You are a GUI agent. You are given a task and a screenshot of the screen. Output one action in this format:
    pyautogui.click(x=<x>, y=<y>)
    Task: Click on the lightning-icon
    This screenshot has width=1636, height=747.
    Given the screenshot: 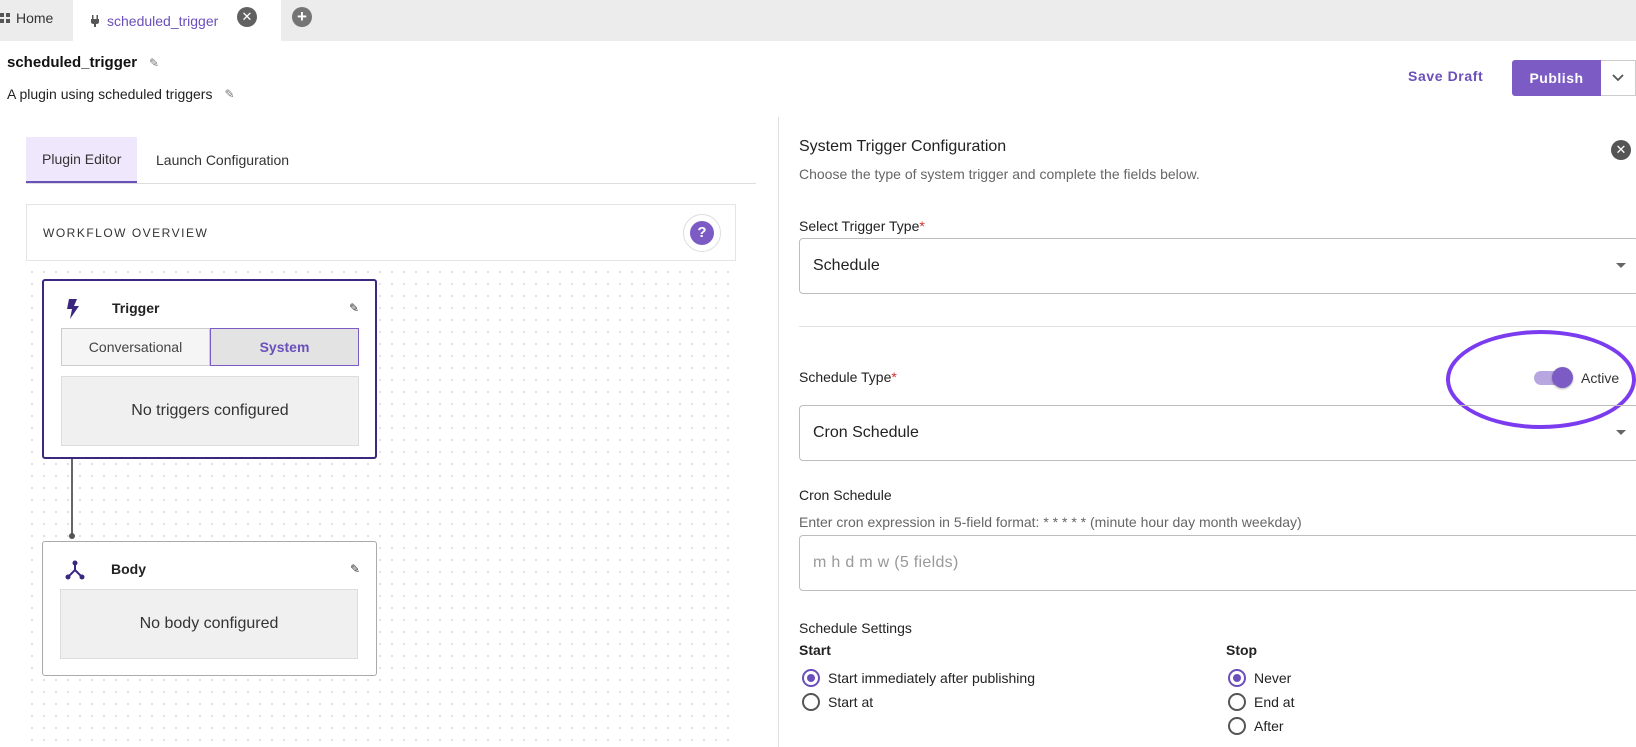 What is the action you would take?
    pyautogui.click(x=73, y=309)
    